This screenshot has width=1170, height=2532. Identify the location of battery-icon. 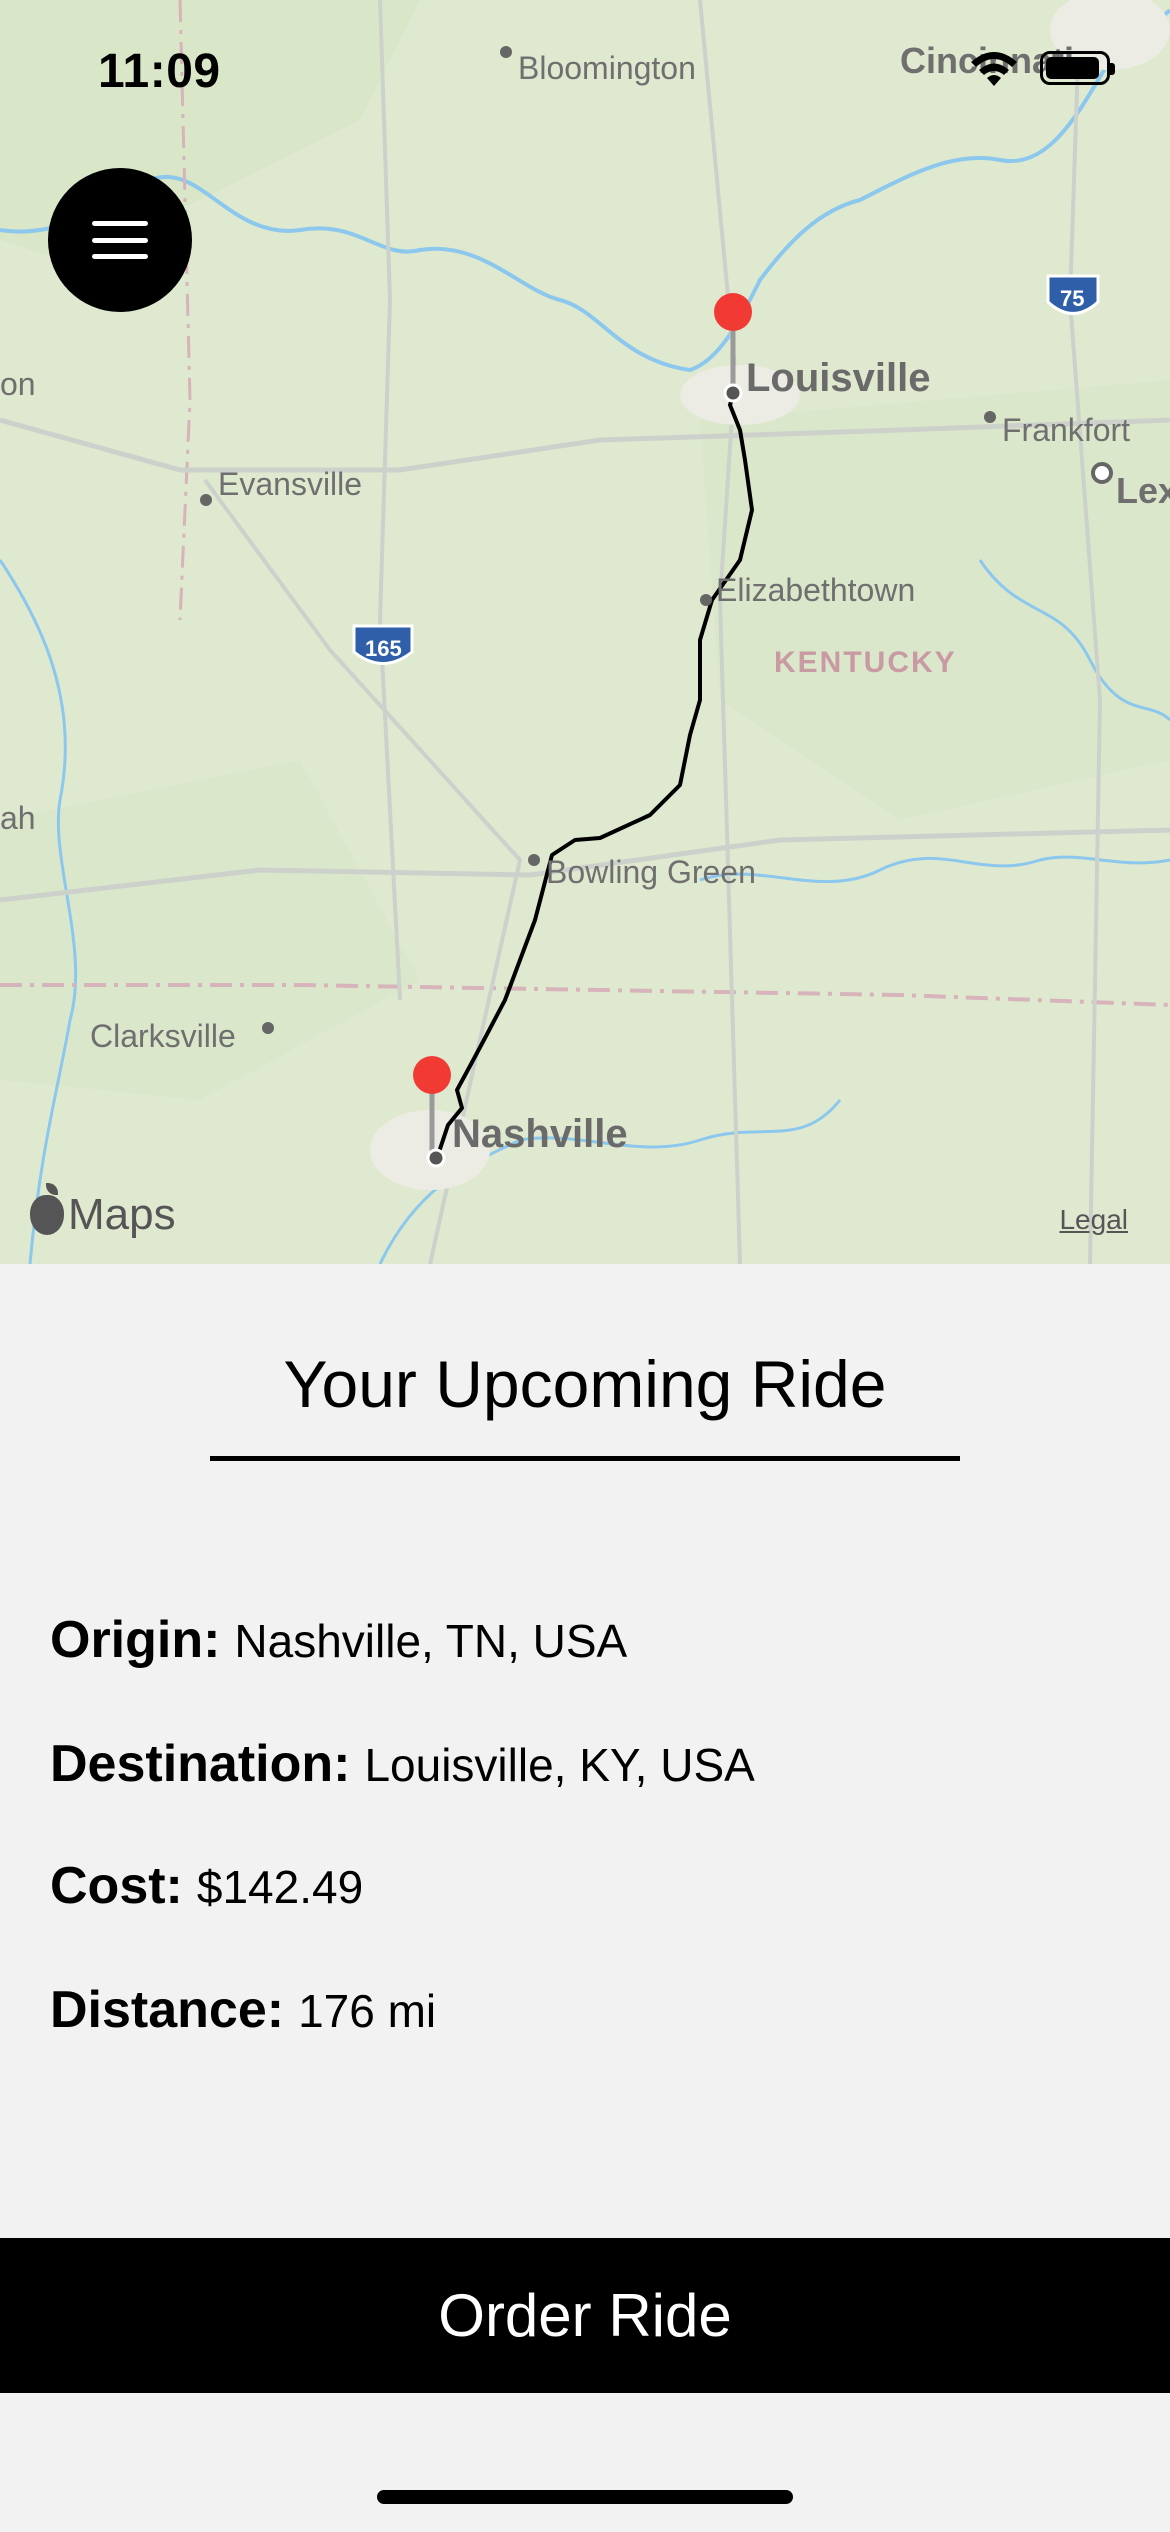
(1077, 68).